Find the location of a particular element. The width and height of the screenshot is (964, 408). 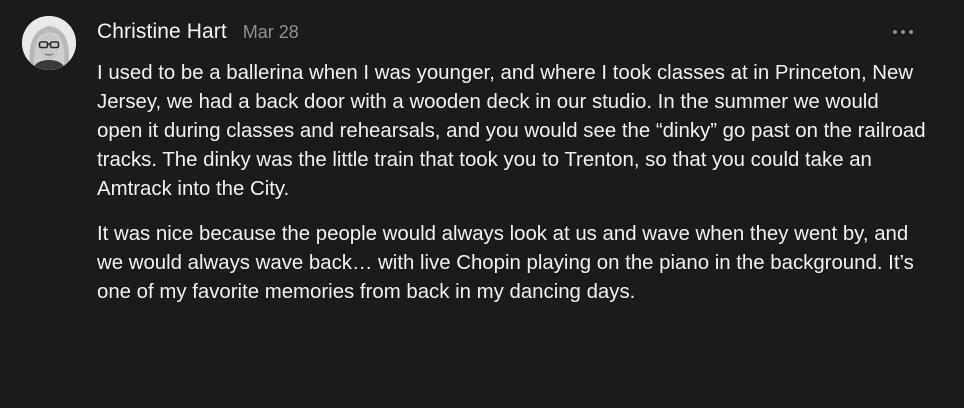

avatar-image is located at coordinates (49, 43).